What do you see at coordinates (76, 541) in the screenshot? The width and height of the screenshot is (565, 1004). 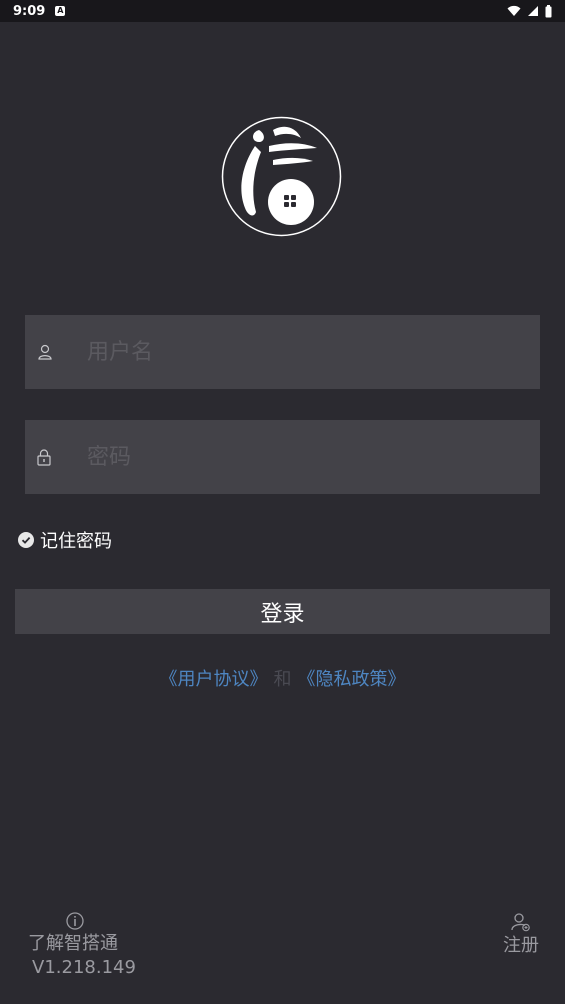 I see `remember-password-label: 记住密码` at bounding box center [76, 541].